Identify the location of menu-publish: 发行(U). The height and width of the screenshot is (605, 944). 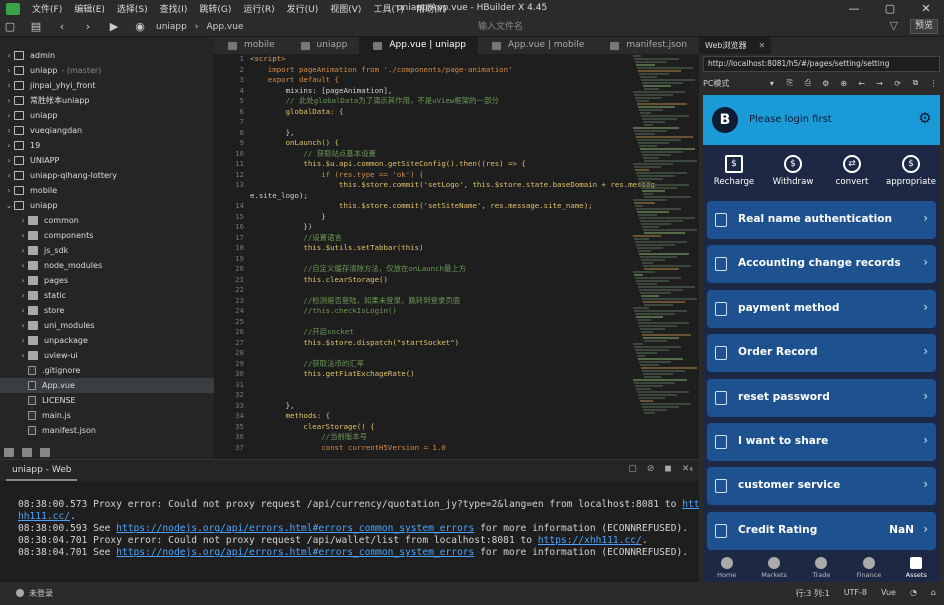
(303, 8).